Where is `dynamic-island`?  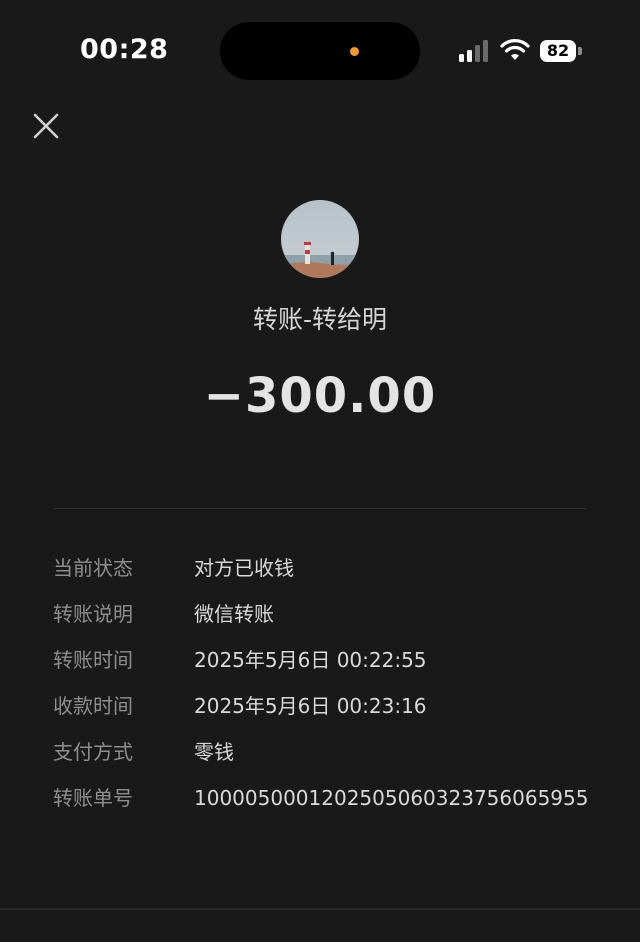 dynamic-island is located at coordinates (320, 51).